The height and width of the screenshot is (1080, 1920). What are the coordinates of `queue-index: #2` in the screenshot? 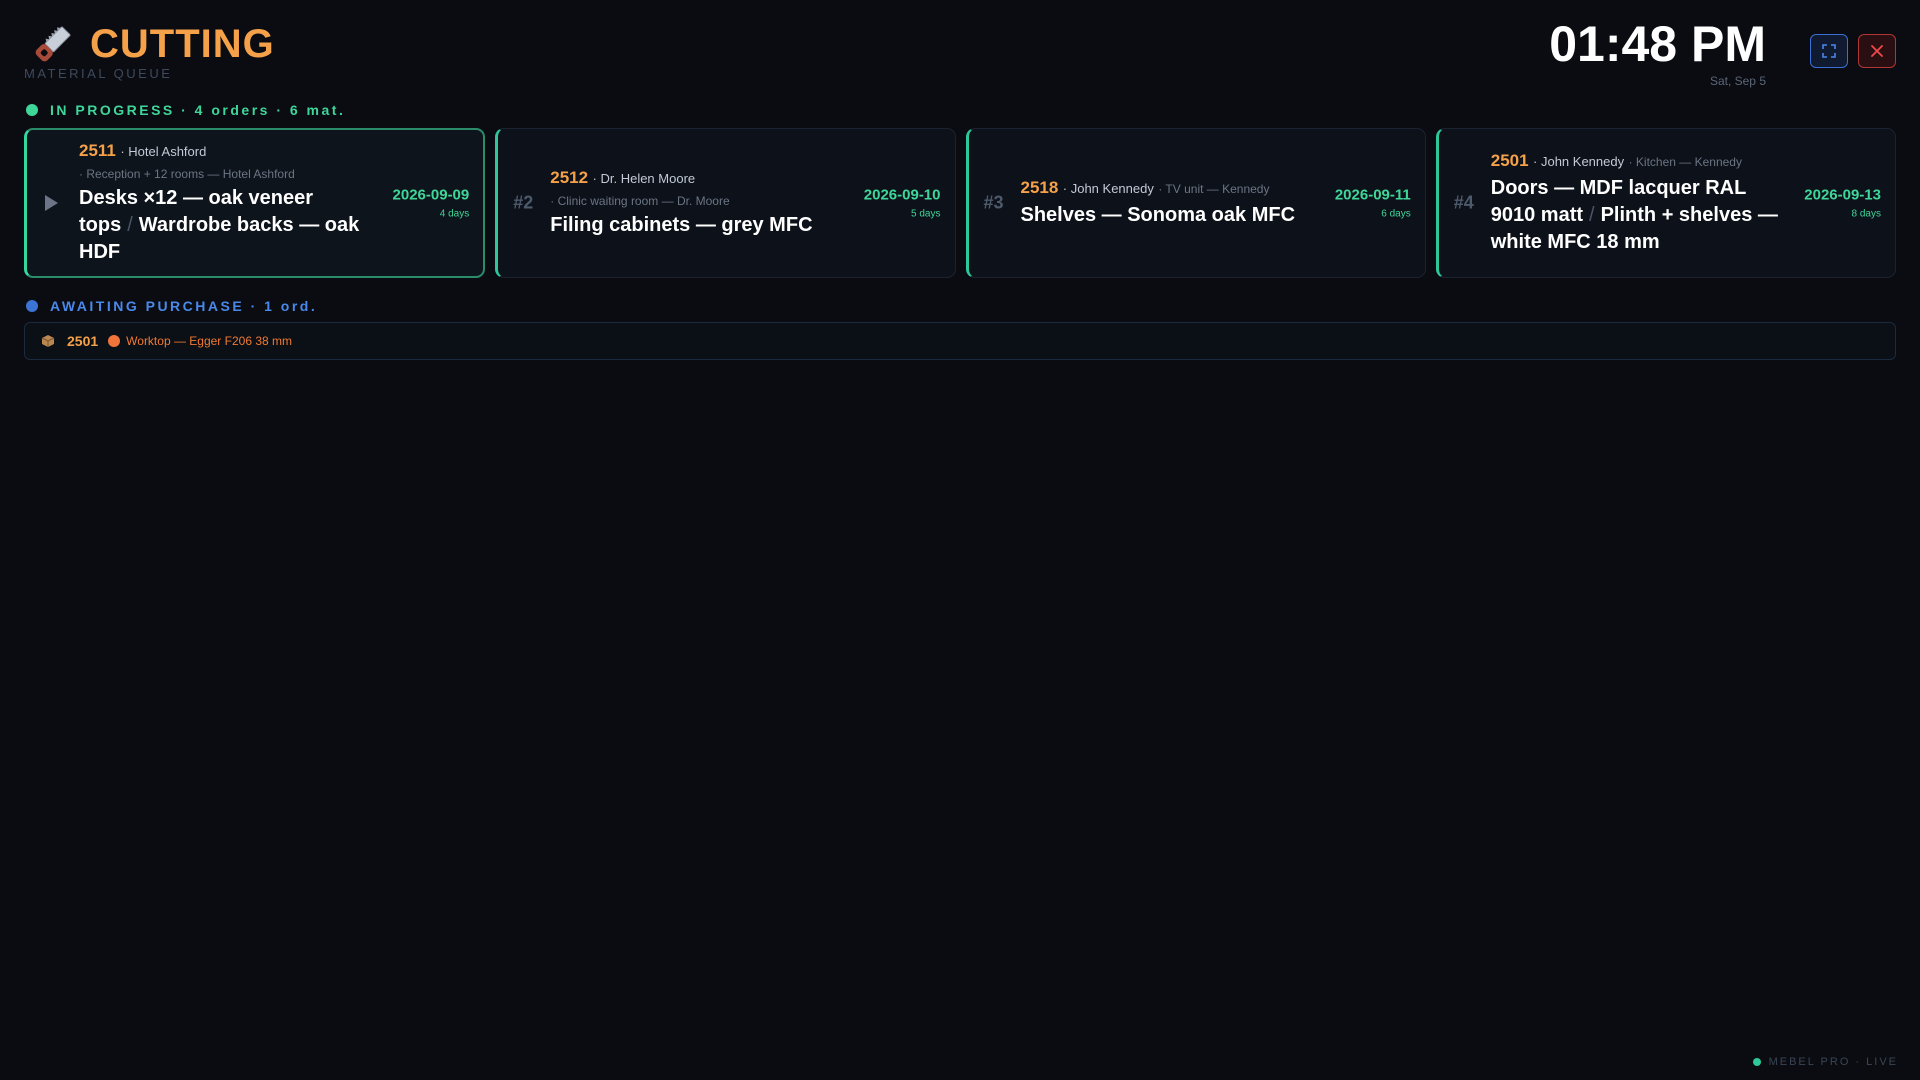 It's located at (523, 202).